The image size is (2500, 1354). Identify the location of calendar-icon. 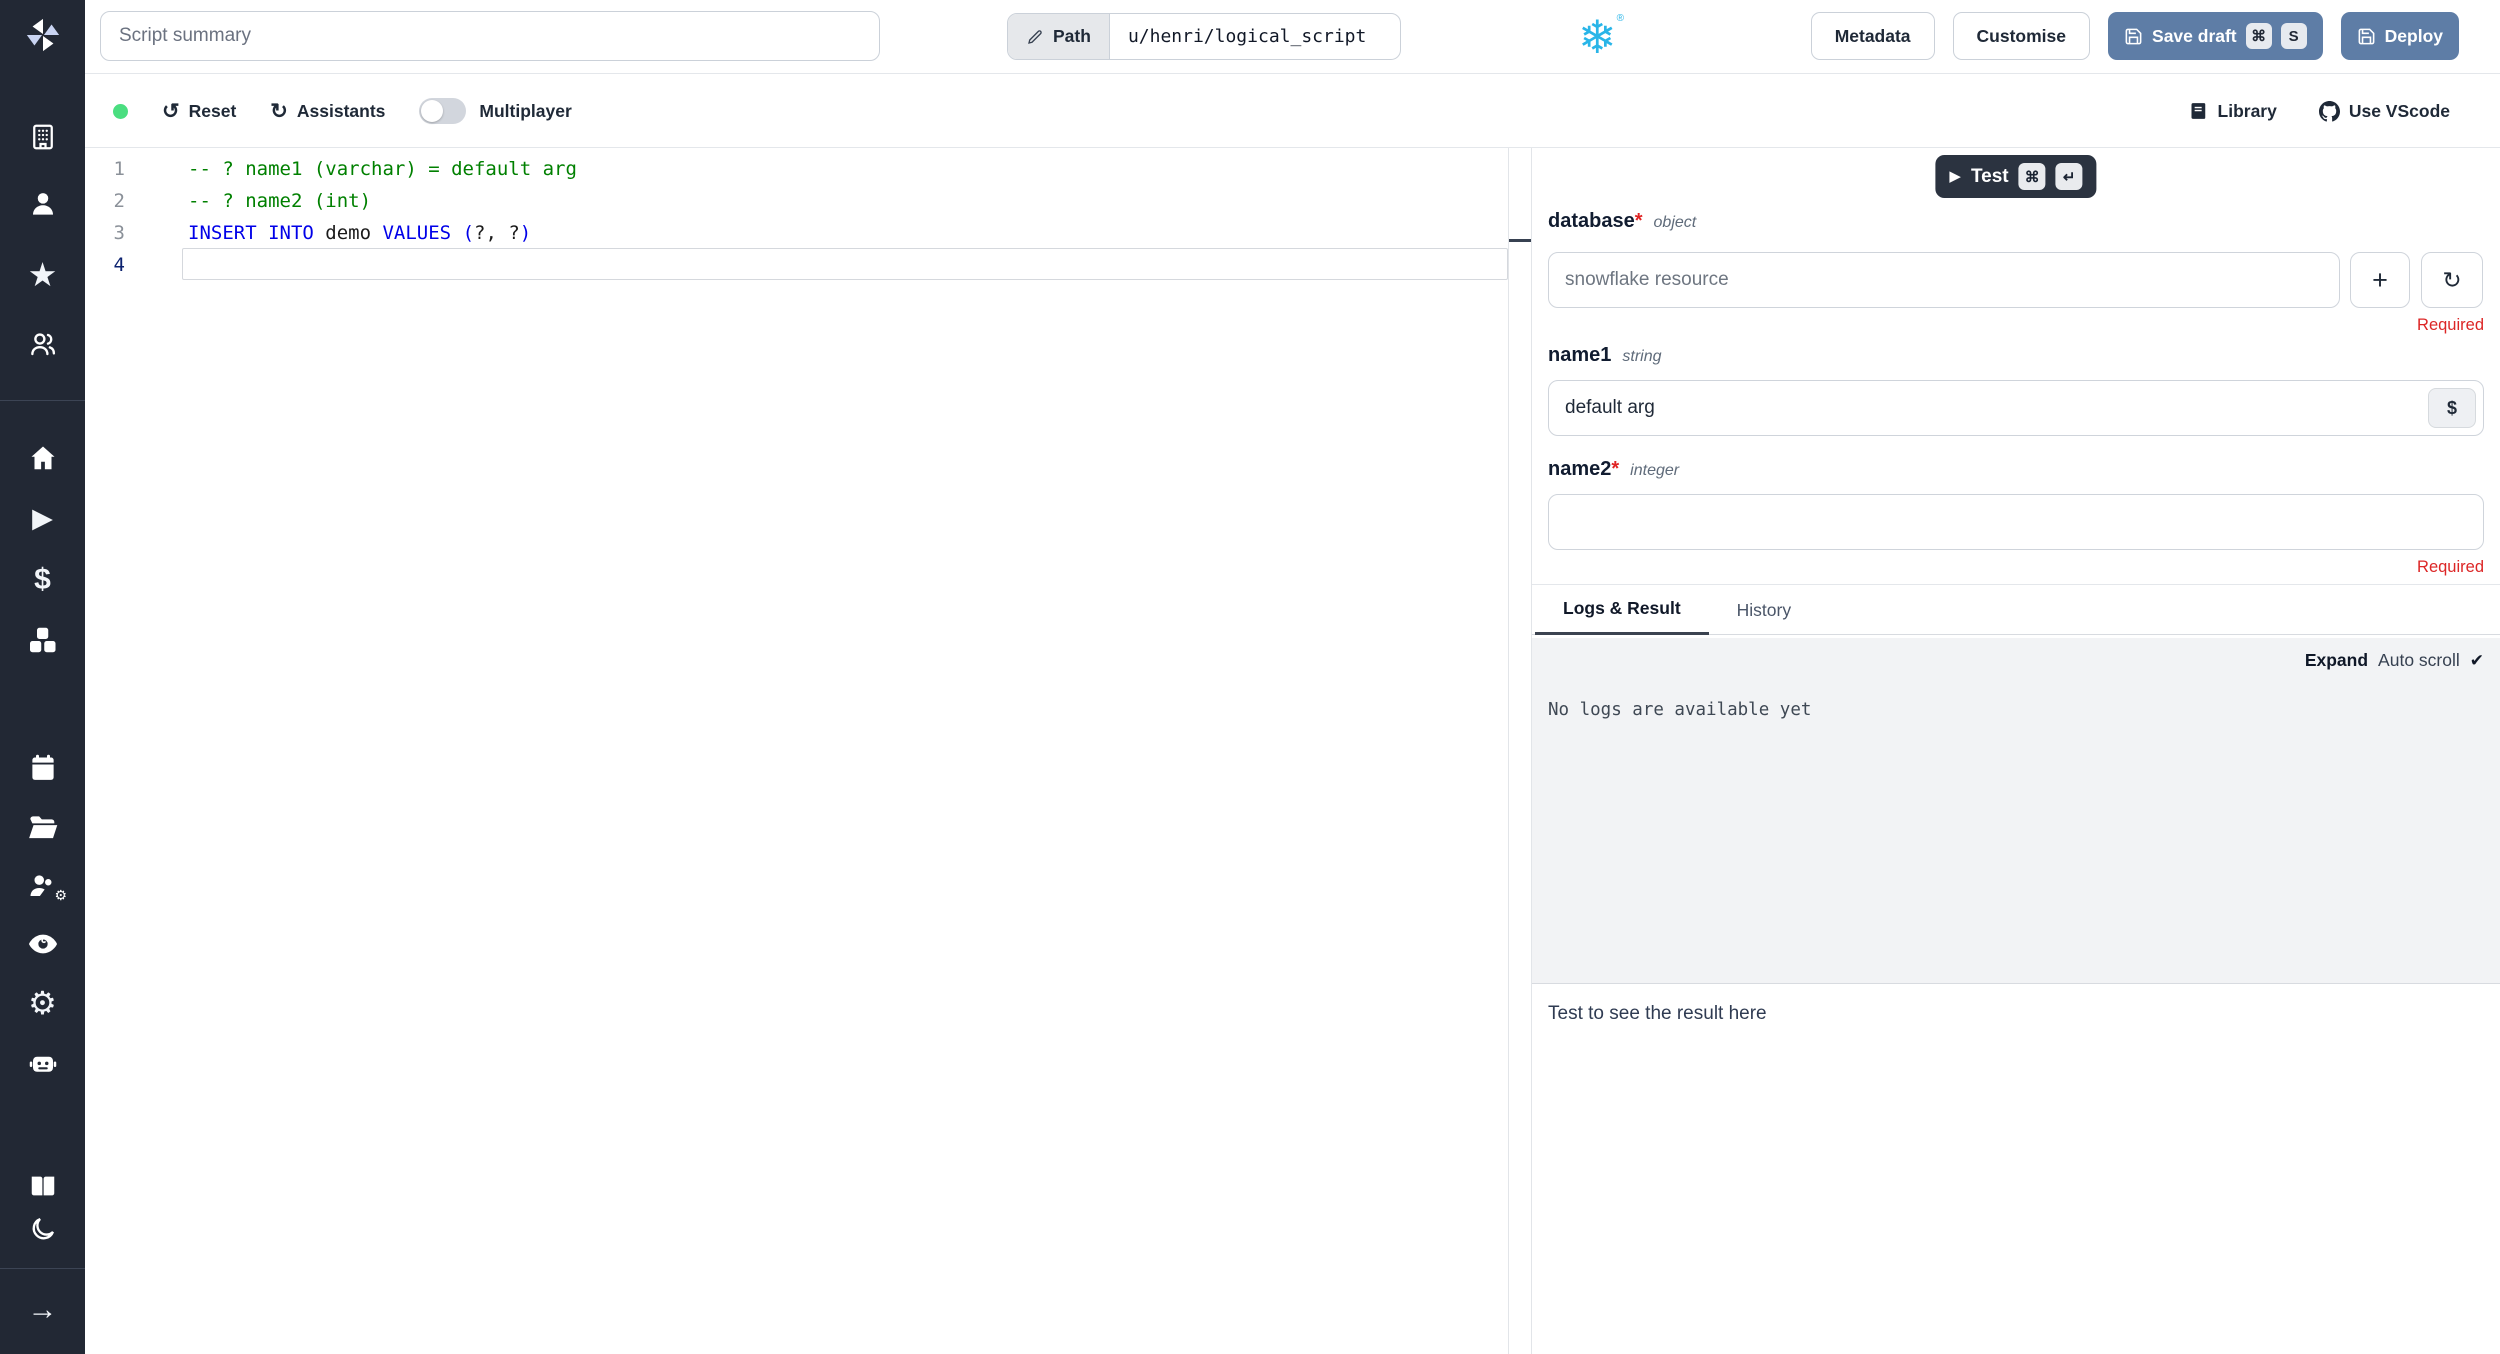
(42, 768).